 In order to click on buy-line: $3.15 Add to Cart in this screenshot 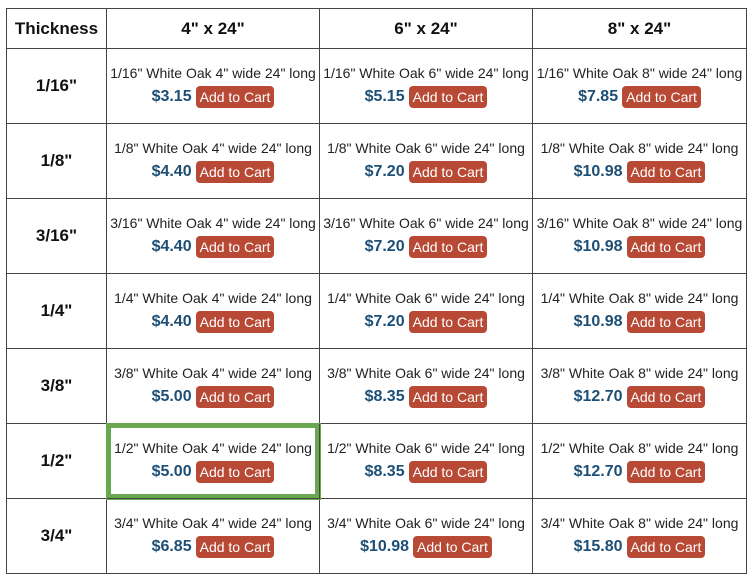, I will do `click(213, 97)`.